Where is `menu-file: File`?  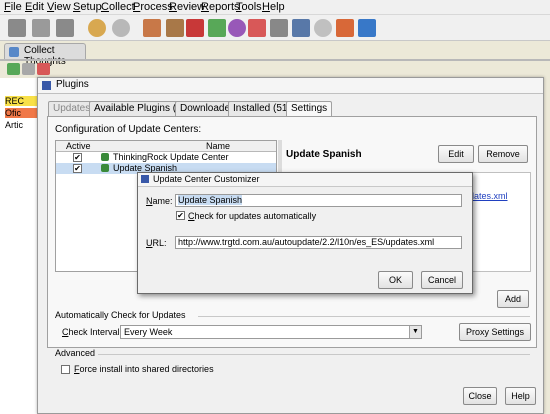 menu-file: File is located at coordinates (13, 7).